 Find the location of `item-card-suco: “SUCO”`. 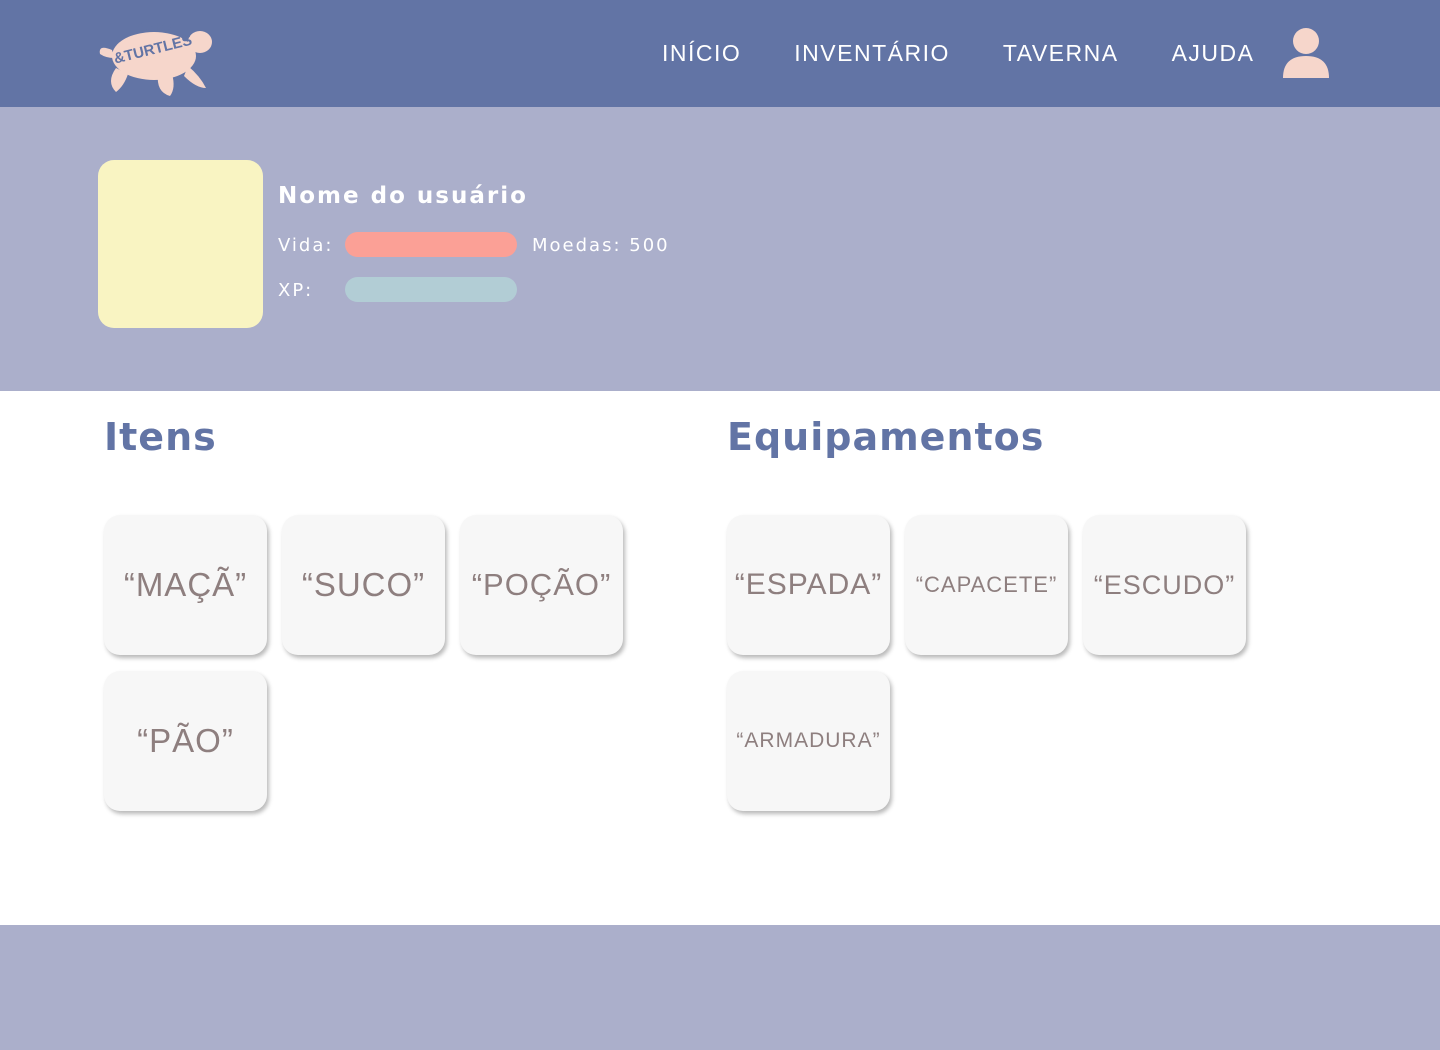

item-card-suco: “SUCO” is located at coordinates (363, 585).